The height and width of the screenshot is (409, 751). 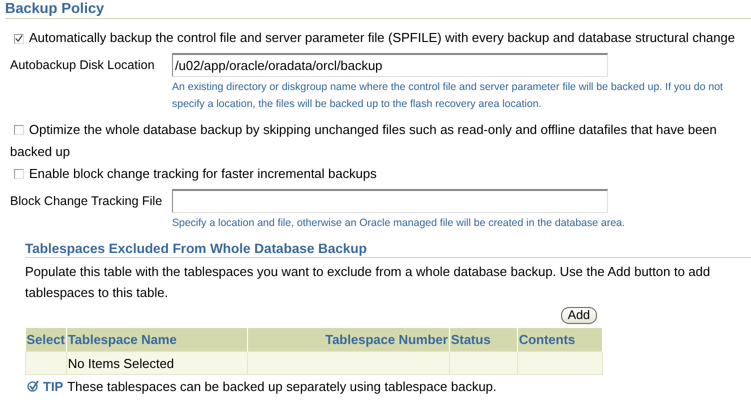 I want to click on column-header: Contents, so click(x=559, y=340).